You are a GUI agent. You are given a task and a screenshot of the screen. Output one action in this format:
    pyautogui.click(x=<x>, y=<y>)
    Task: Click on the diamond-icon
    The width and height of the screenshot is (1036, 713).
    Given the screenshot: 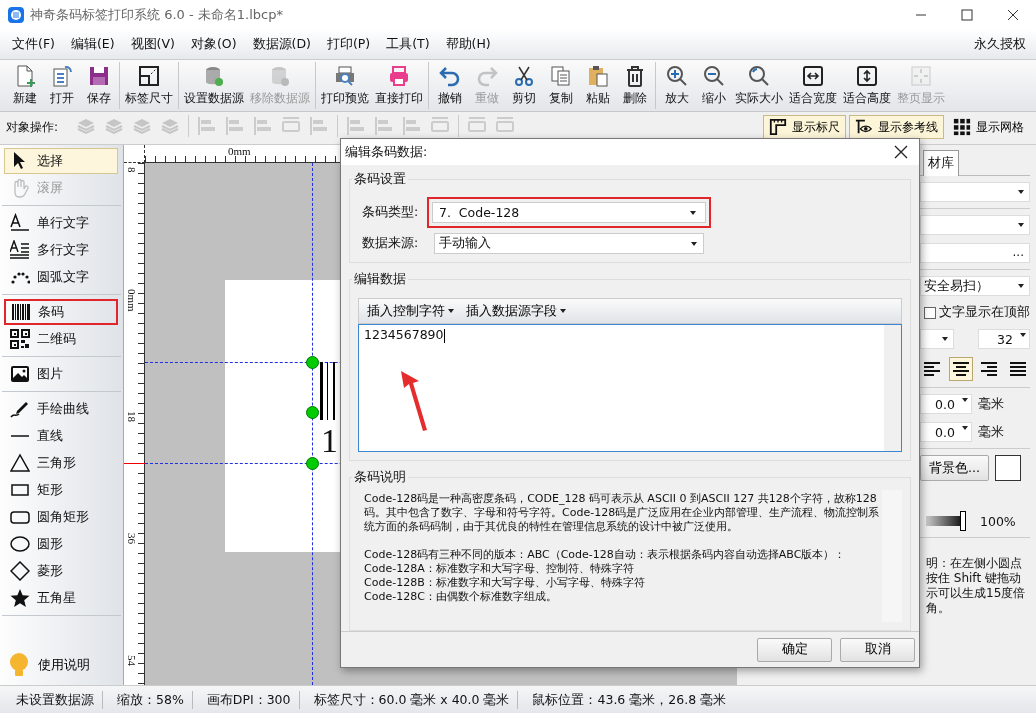 What is the action you would take?
    pyautogui.click(x=20, y=571)
    